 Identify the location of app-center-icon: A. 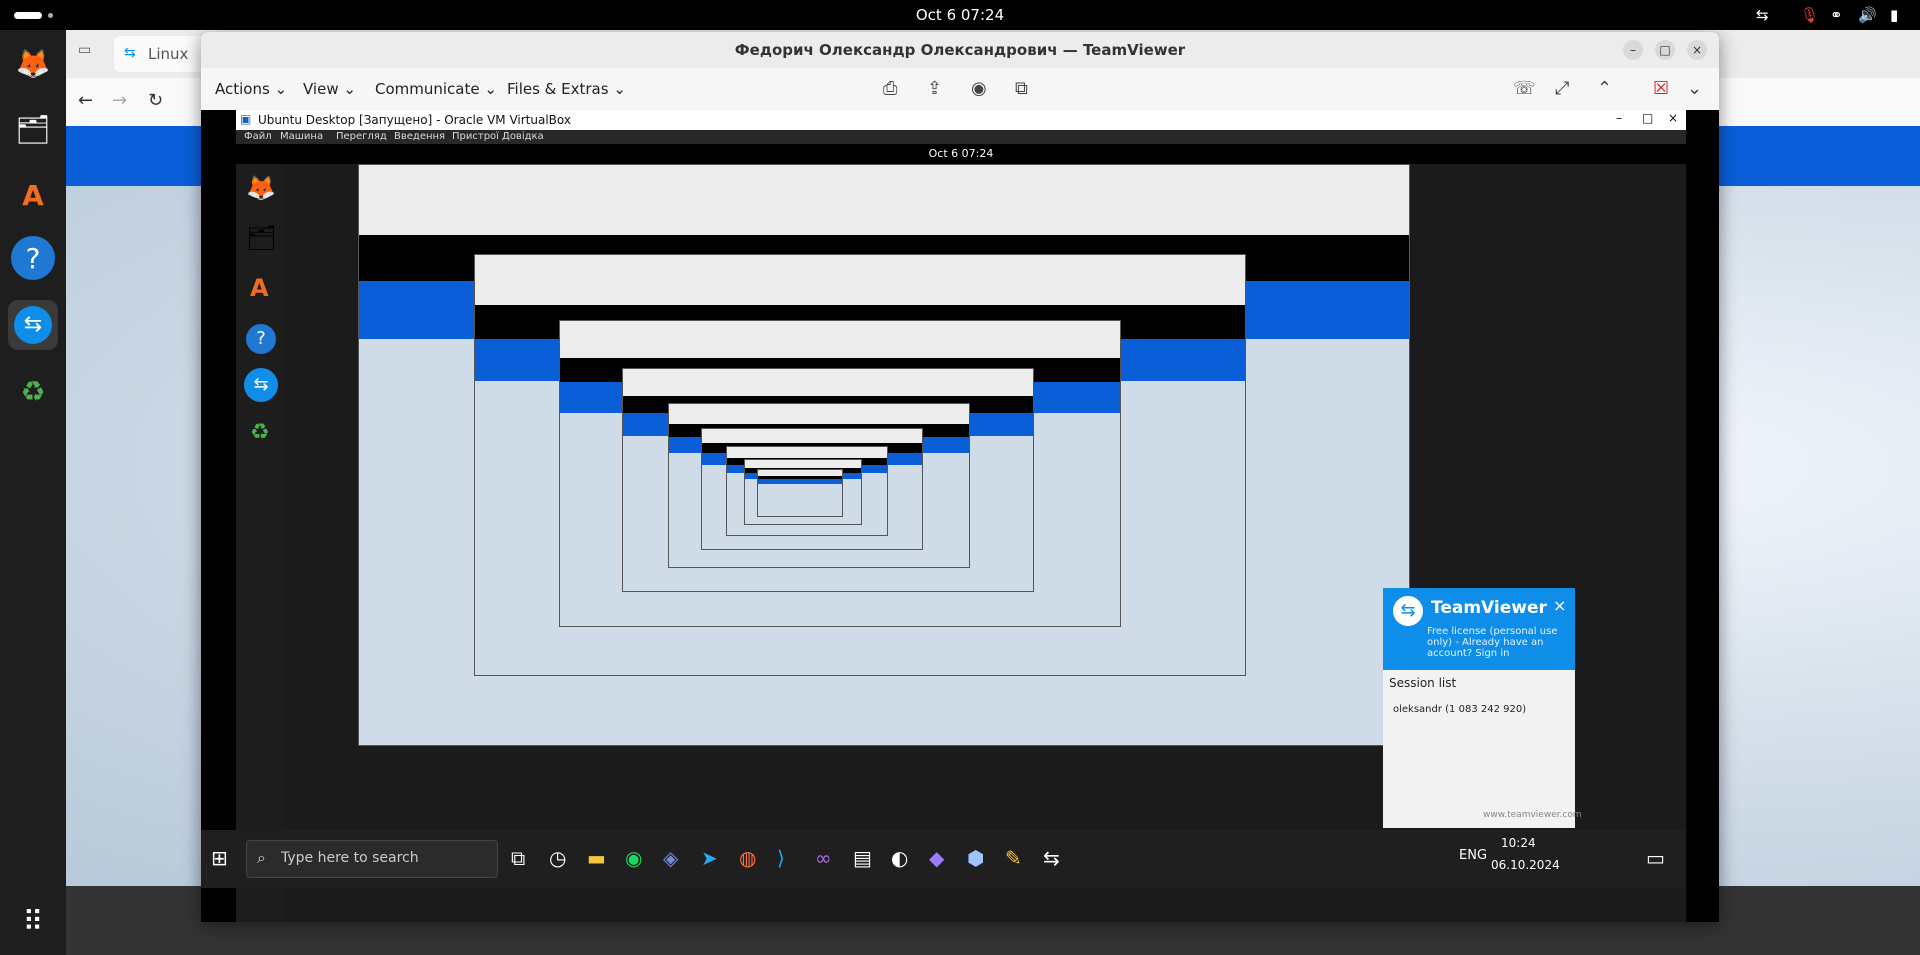
(33, 195).